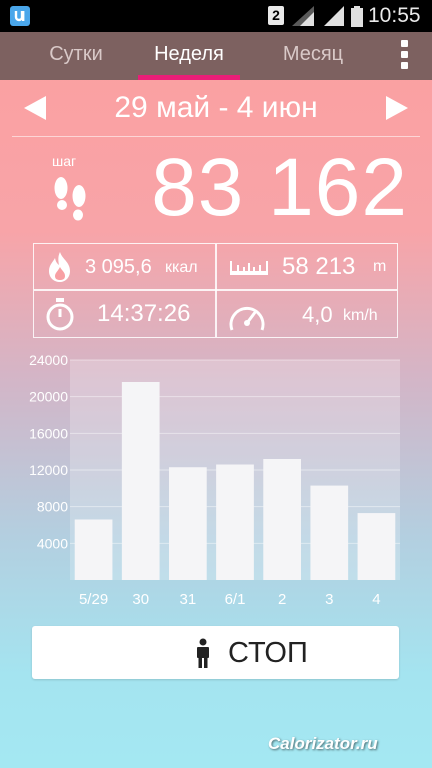  I want to click on tab-month: Месяц, so click(313, 56).